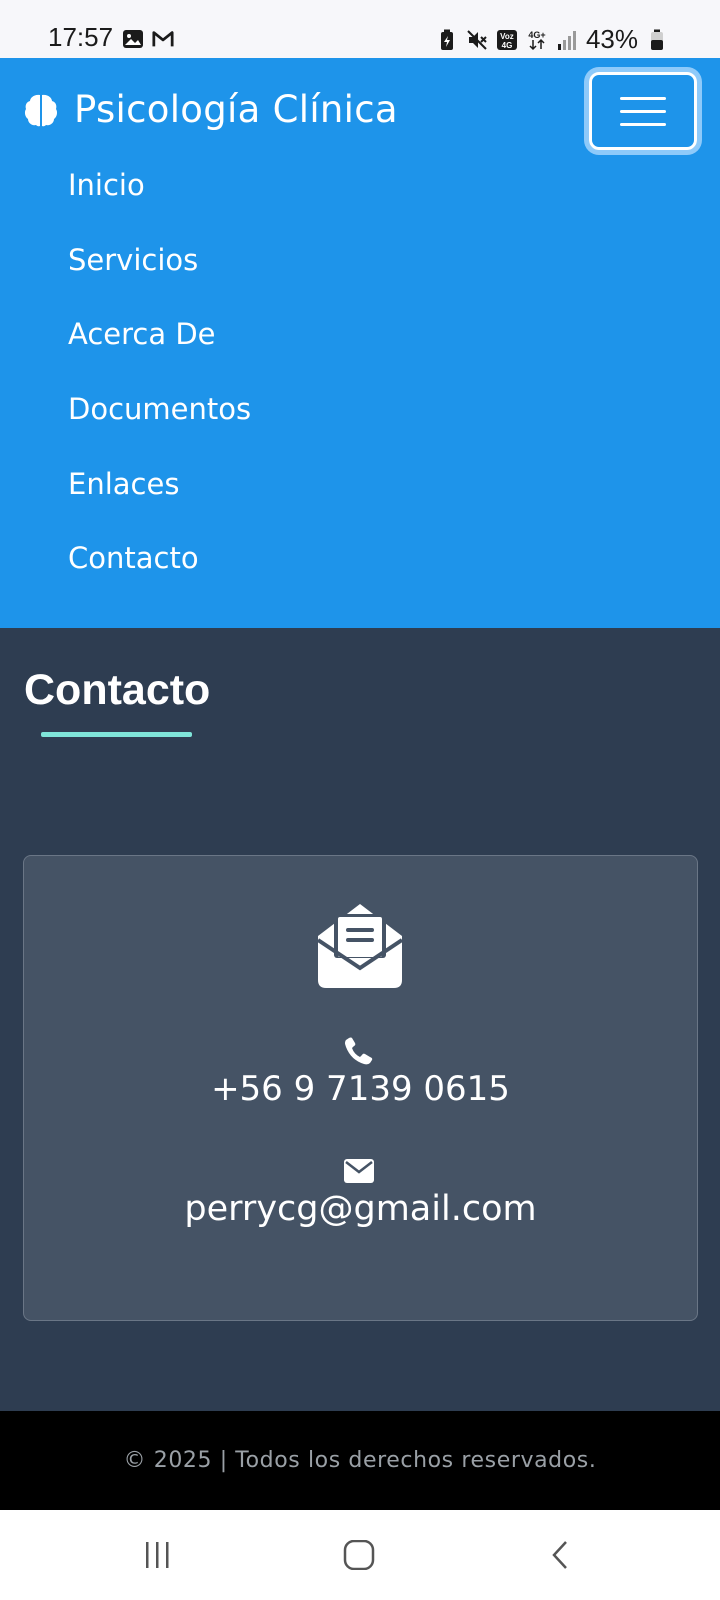  I want to click on status-time: 17:57, so click(81, 37).